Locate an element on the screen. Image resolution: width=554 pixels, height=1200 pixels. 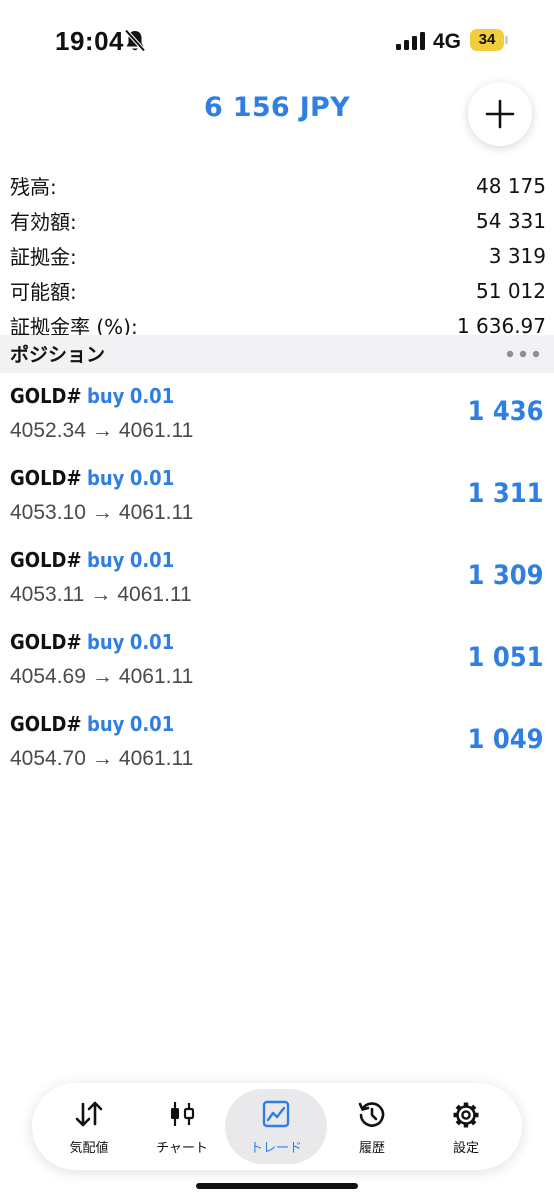
network-type: 4G is located at coordinates (447, 41).